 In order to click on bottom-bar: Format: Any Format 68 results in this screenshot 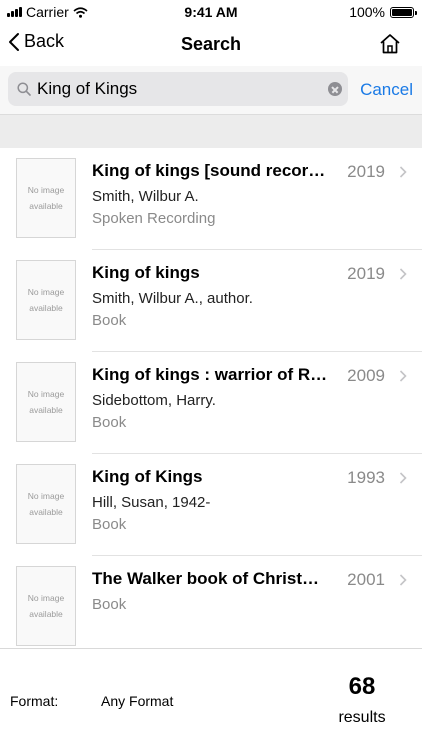, I will do `click(211, 699)`.